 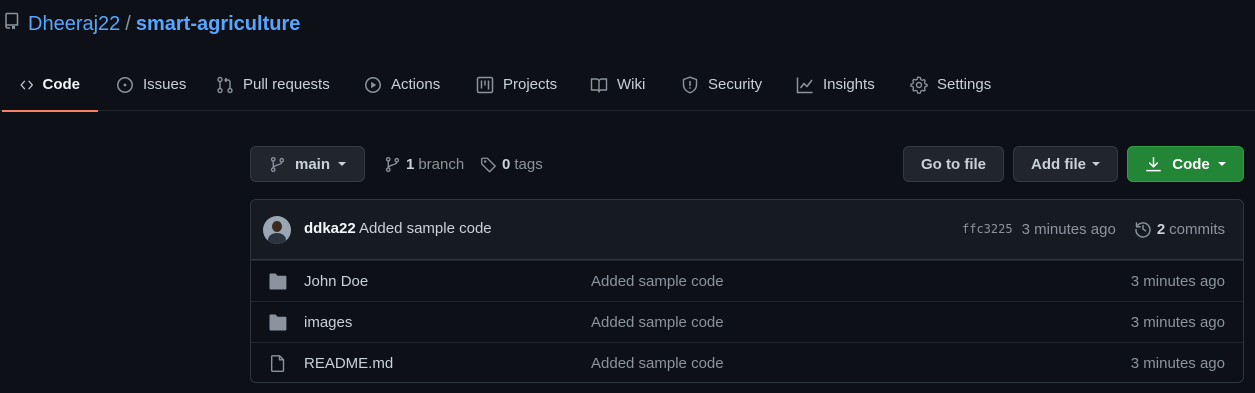 I want to click on tab-projects: Projects, so click(x=516, y=84).